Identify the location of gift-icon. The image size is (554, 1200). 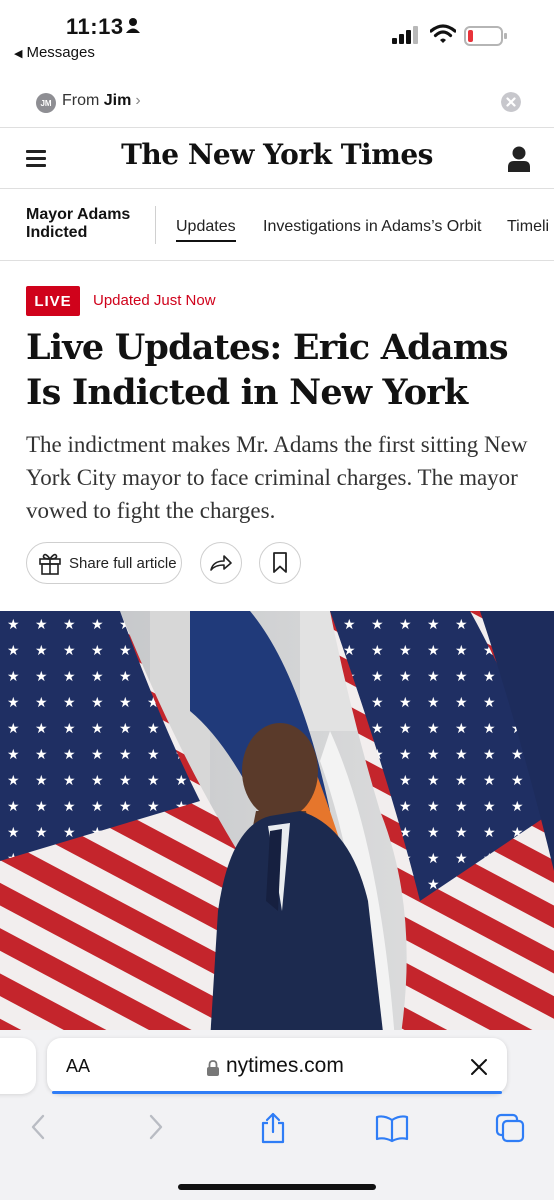
(50, 564).